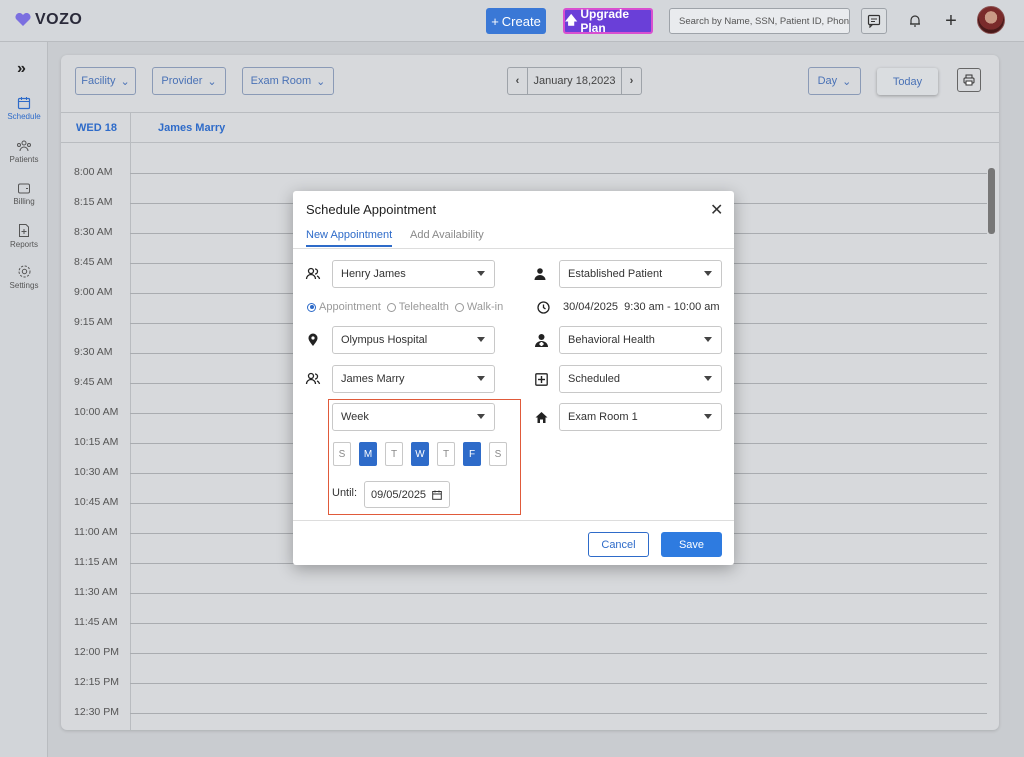  What do you see at coordinates (24, 201) in the screenshot?
I see `sidebar-item-label: Billing` at bounding box center [24, 201].